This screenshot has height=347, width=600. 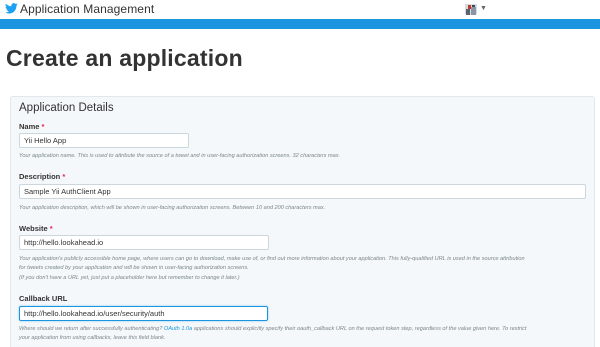 I want to click on callback-url-label: Callback URL, so click(x=43, y=298).